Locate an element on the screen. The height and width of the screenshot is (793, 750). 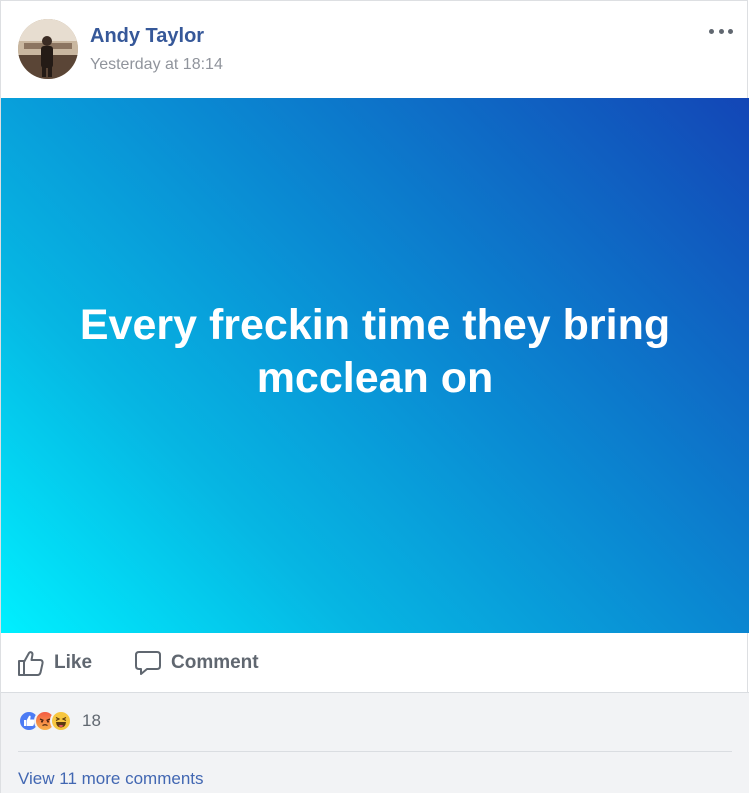
haha-reaction-icon is located at coordinates (61, 721).